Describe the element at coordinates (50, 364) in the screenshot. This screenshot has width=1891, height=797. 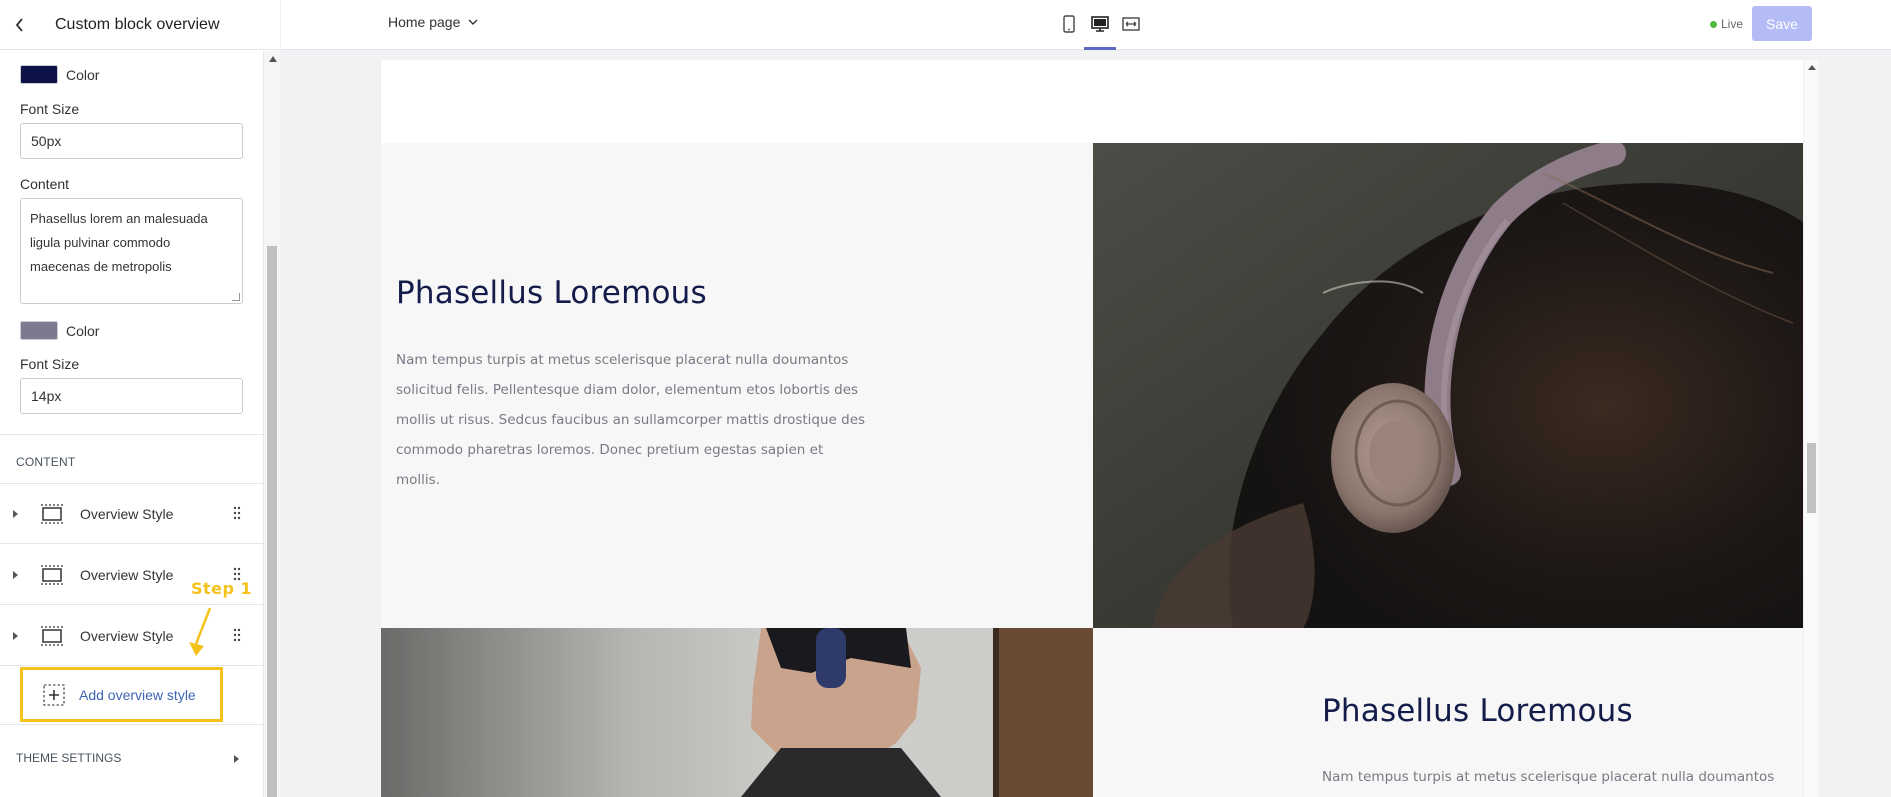
I see `content-font-size-label: Font Size` at that location.